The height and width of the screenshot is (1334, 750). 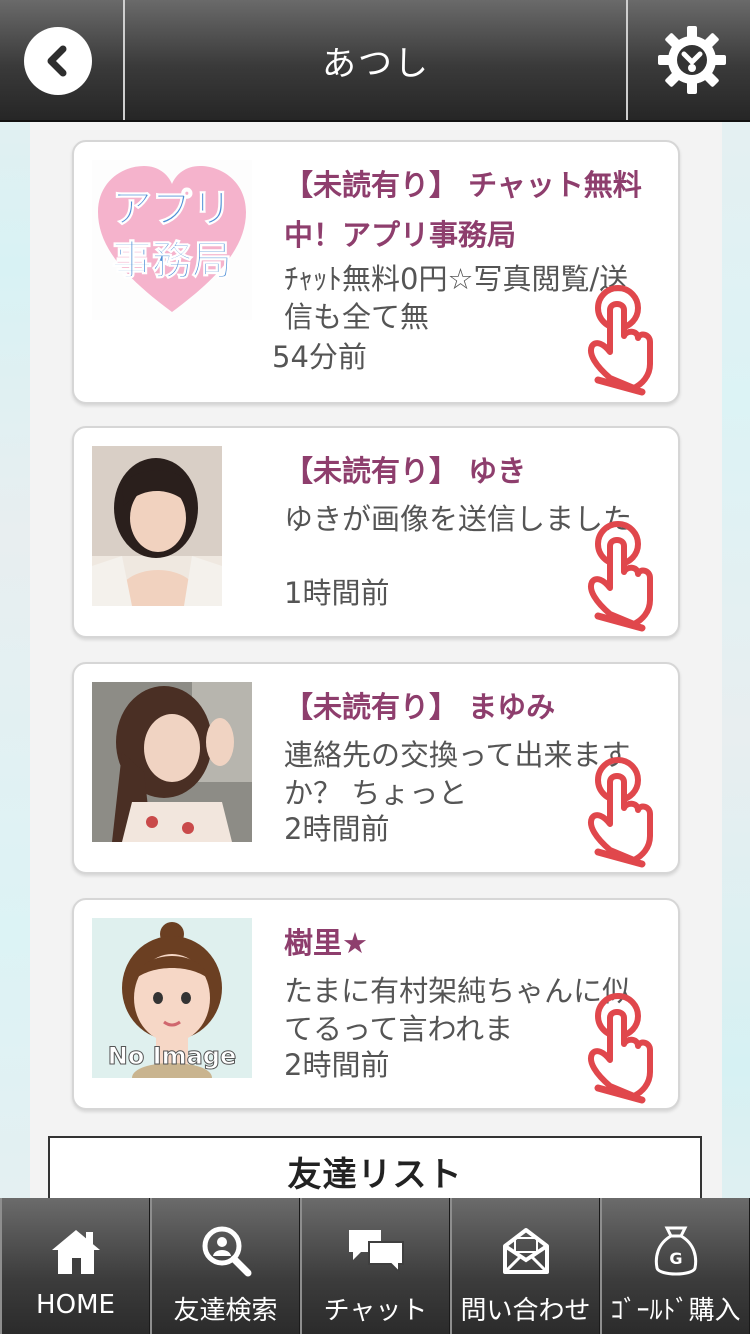 I want to click on bottom-nav: HOME 友達検索 チャット 問い合わせ G ｺﾞｰﾙﾄﾞ購入, so click(x=375, y=1266).